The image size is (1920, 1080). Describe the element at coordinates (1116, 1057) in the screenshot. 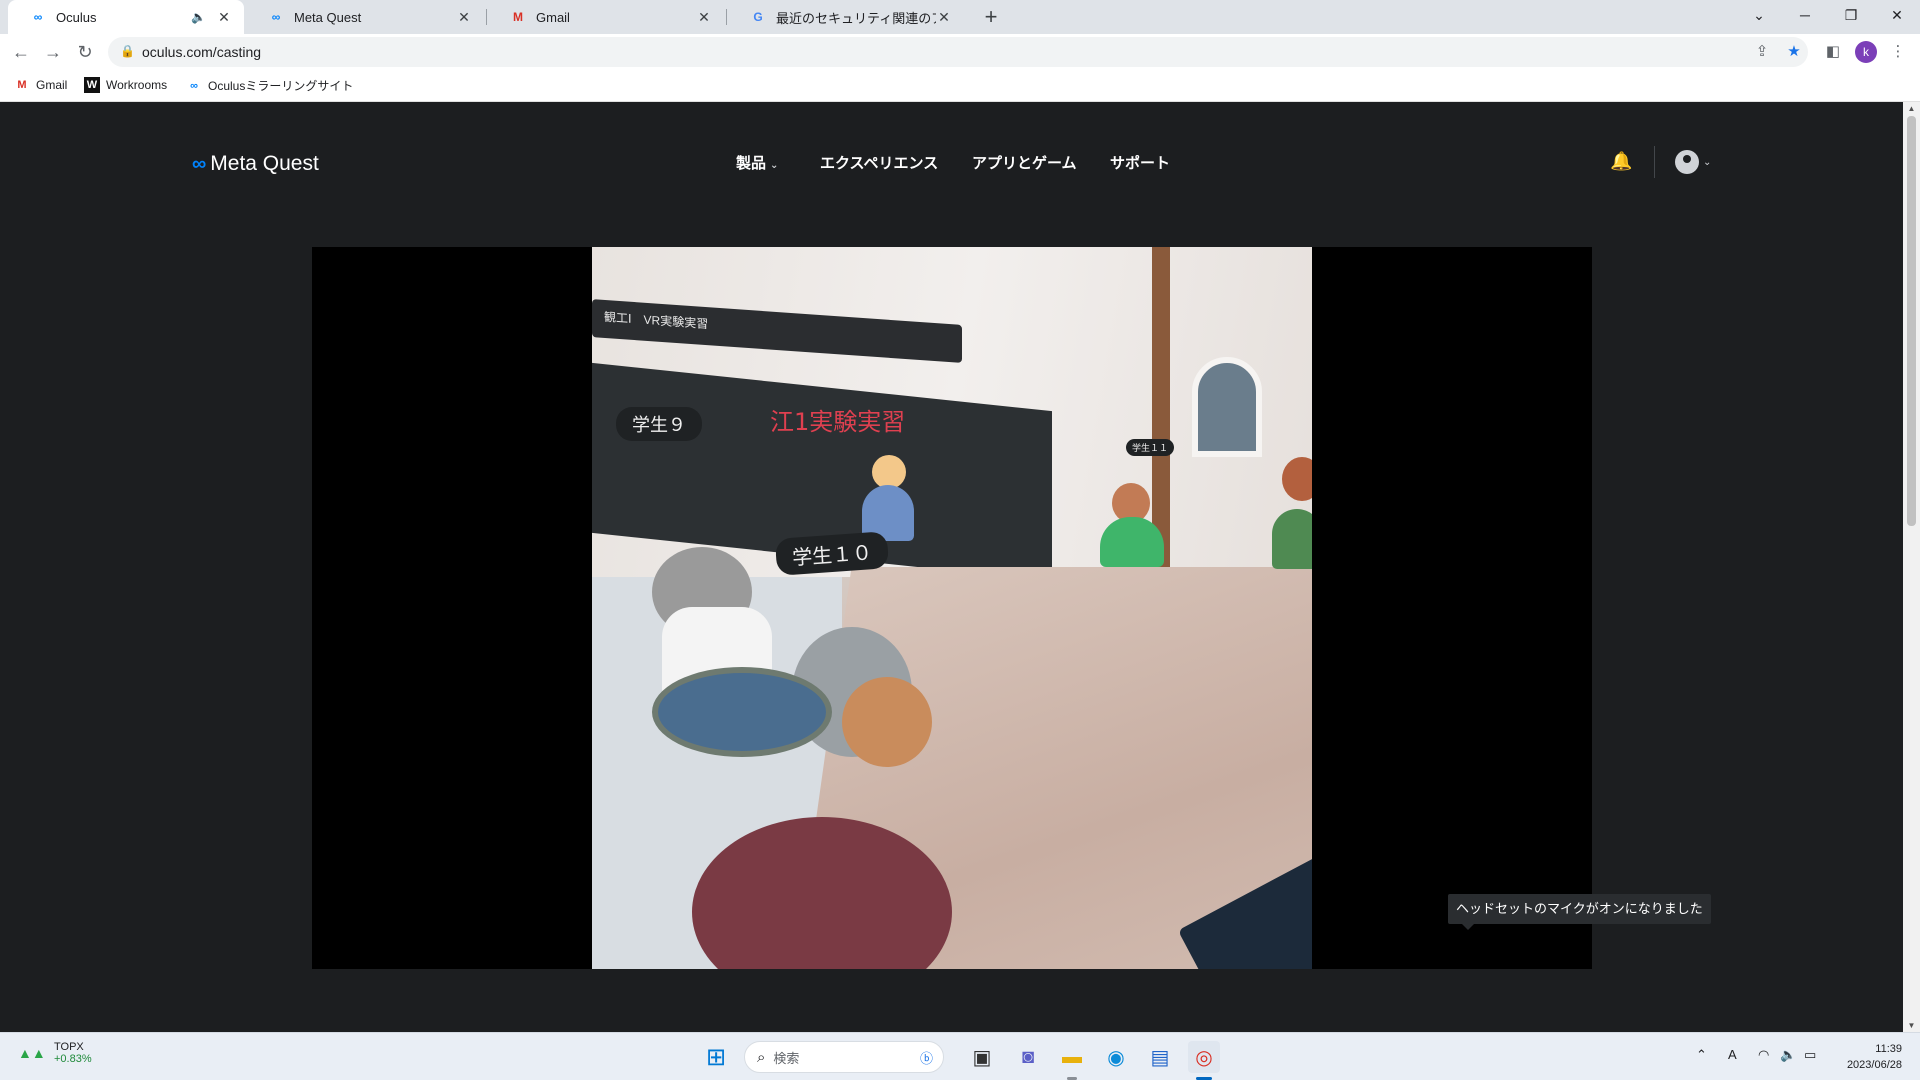

I see `edge-icon: ◉` at that location.